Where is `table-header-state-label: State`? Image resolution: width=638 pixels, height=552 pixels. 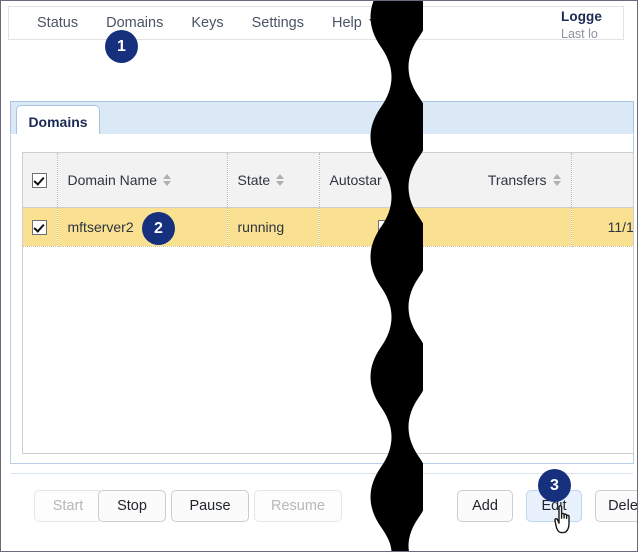 table-header-state-label: State is located at coordinates (254, 180).